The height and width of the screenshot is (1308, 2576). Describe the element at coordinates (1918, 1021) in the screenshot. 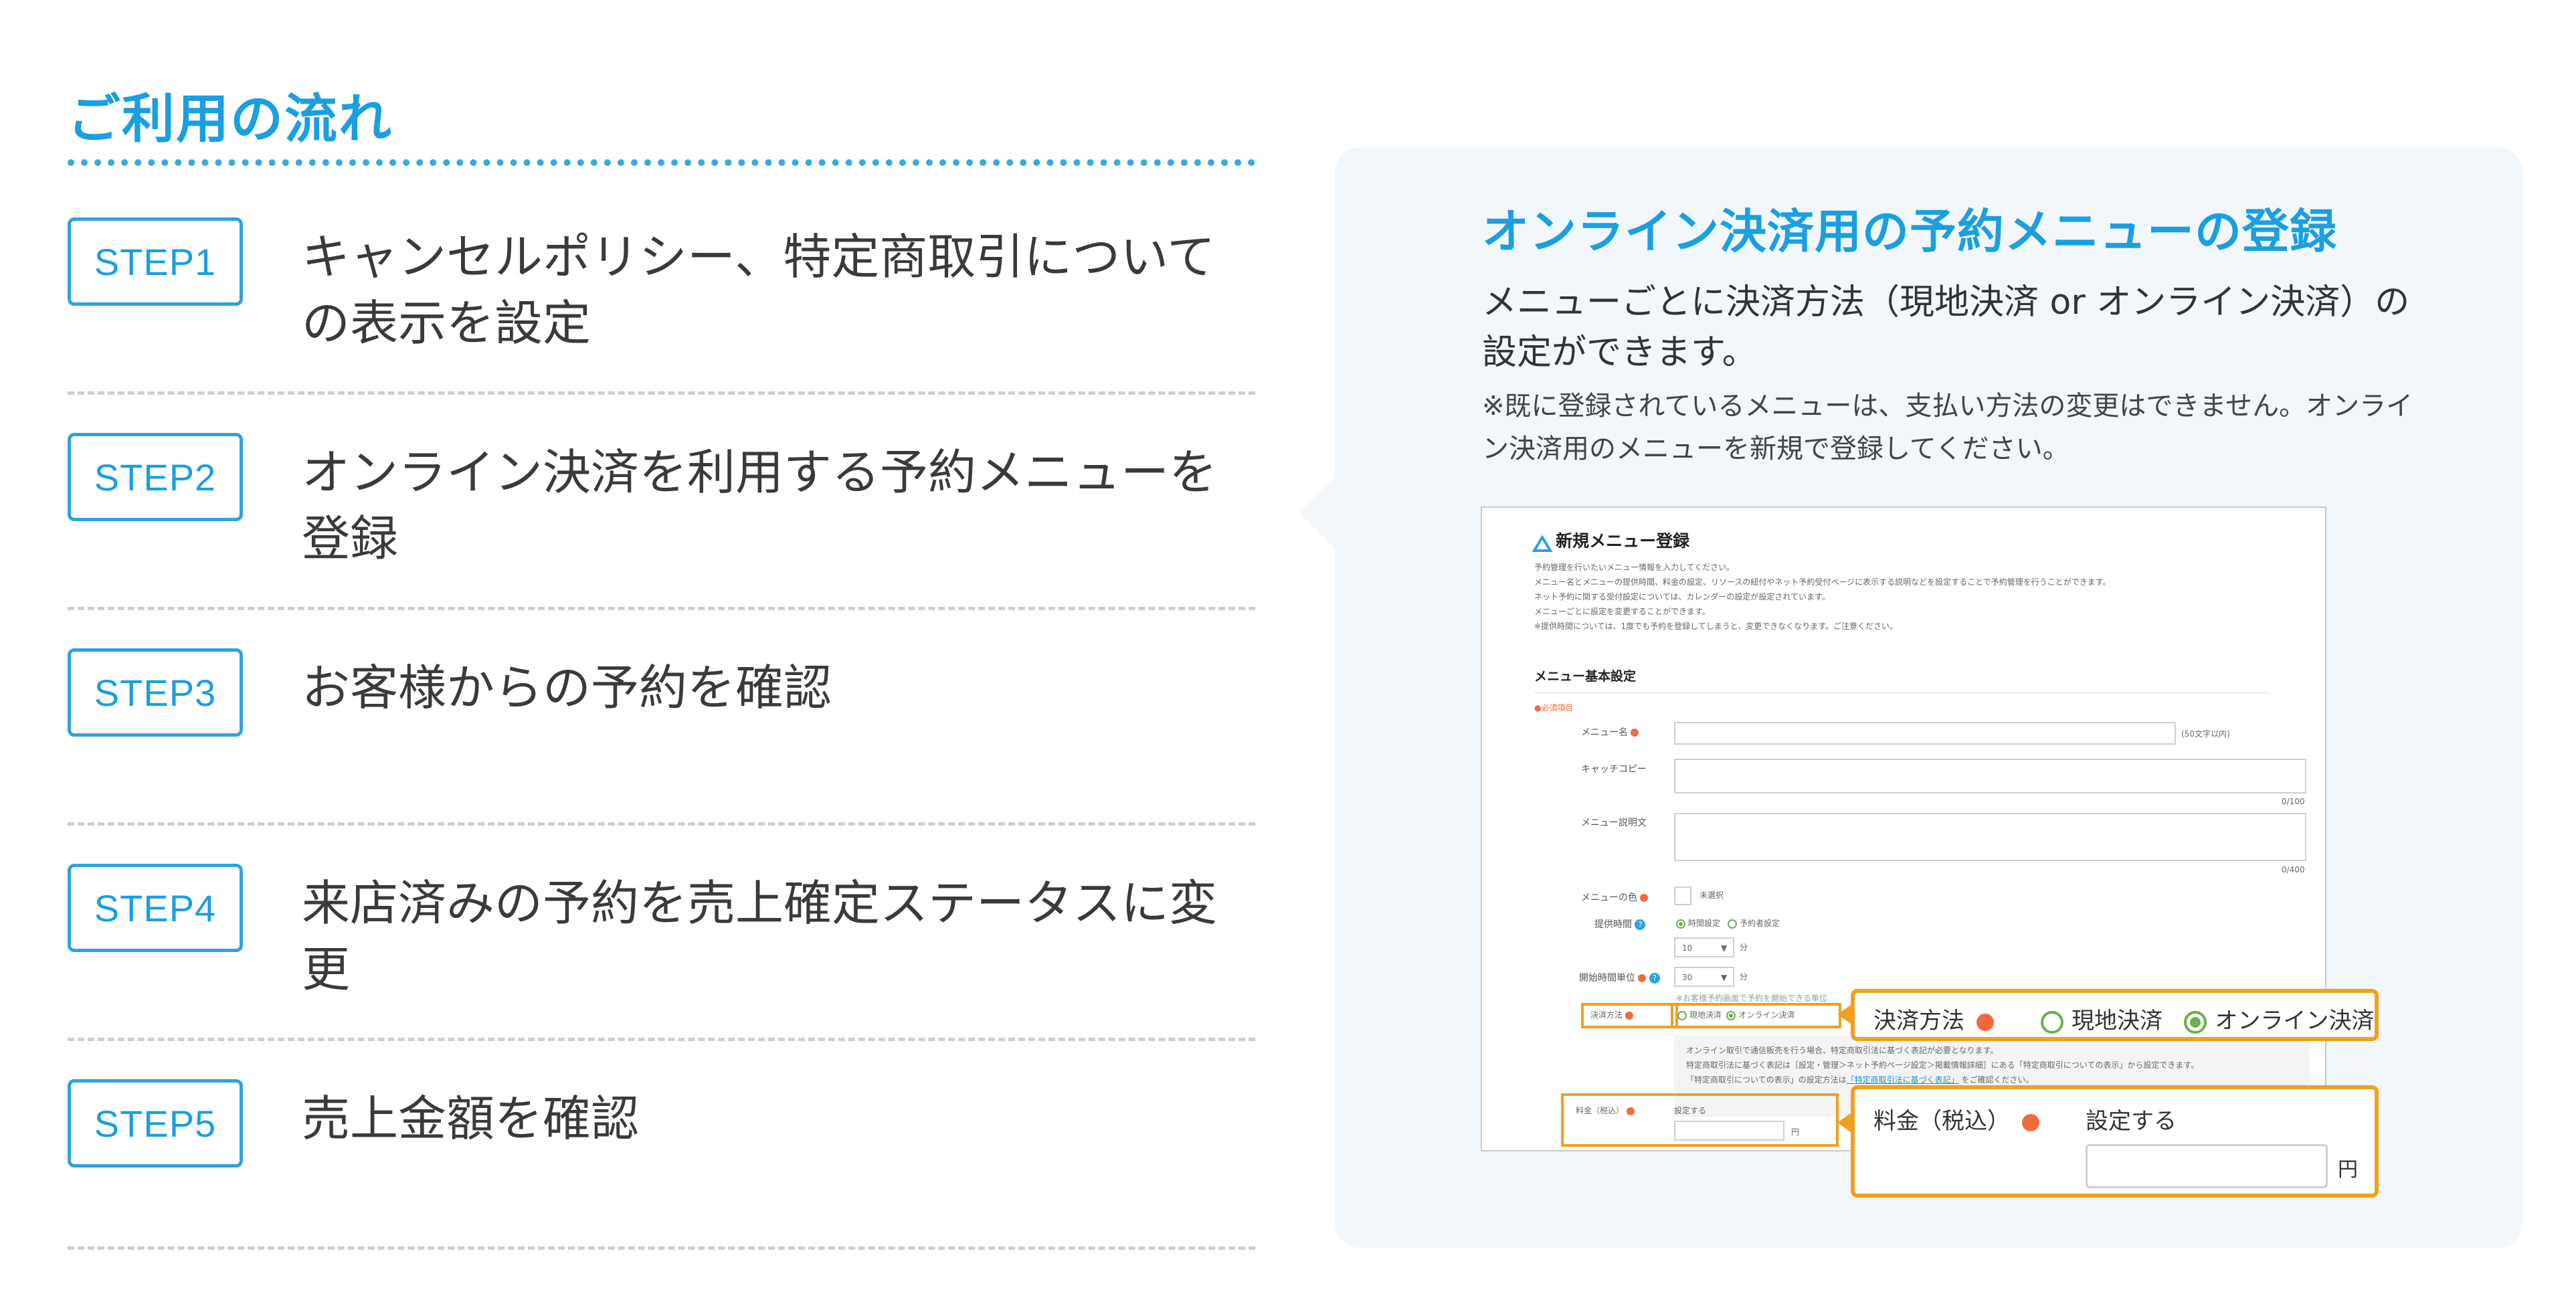

I see `payment-callout-text: 決済方法` at that location.